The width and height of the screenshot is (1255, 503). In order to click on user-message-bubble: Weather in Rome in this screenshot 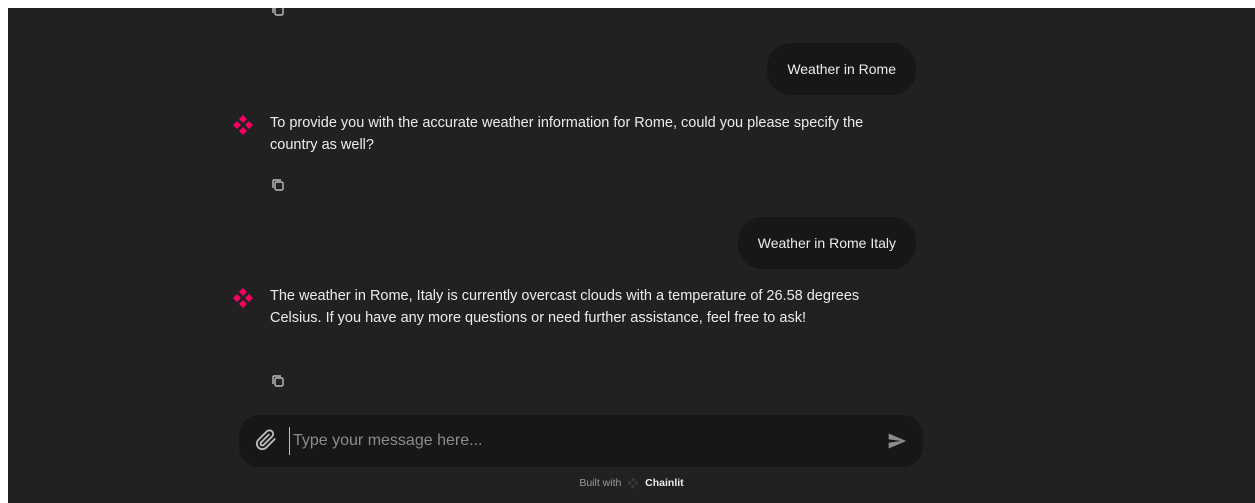, I will do `click(841, 69)`.